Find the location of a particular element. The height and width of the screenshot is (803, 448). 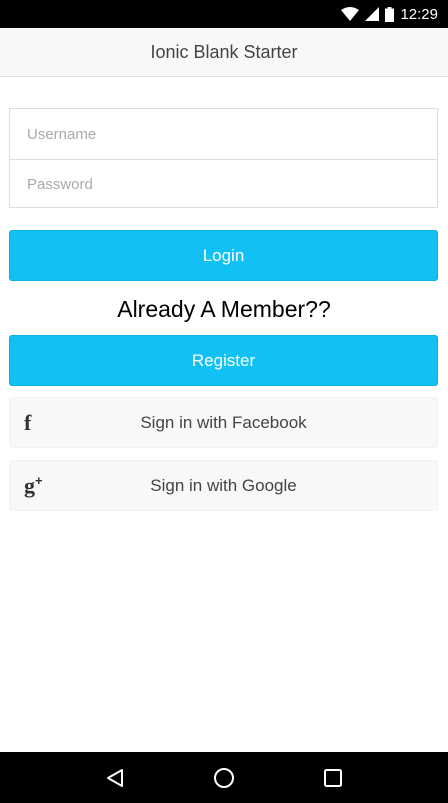

nav-back-button is located at coordinates (115, 778).